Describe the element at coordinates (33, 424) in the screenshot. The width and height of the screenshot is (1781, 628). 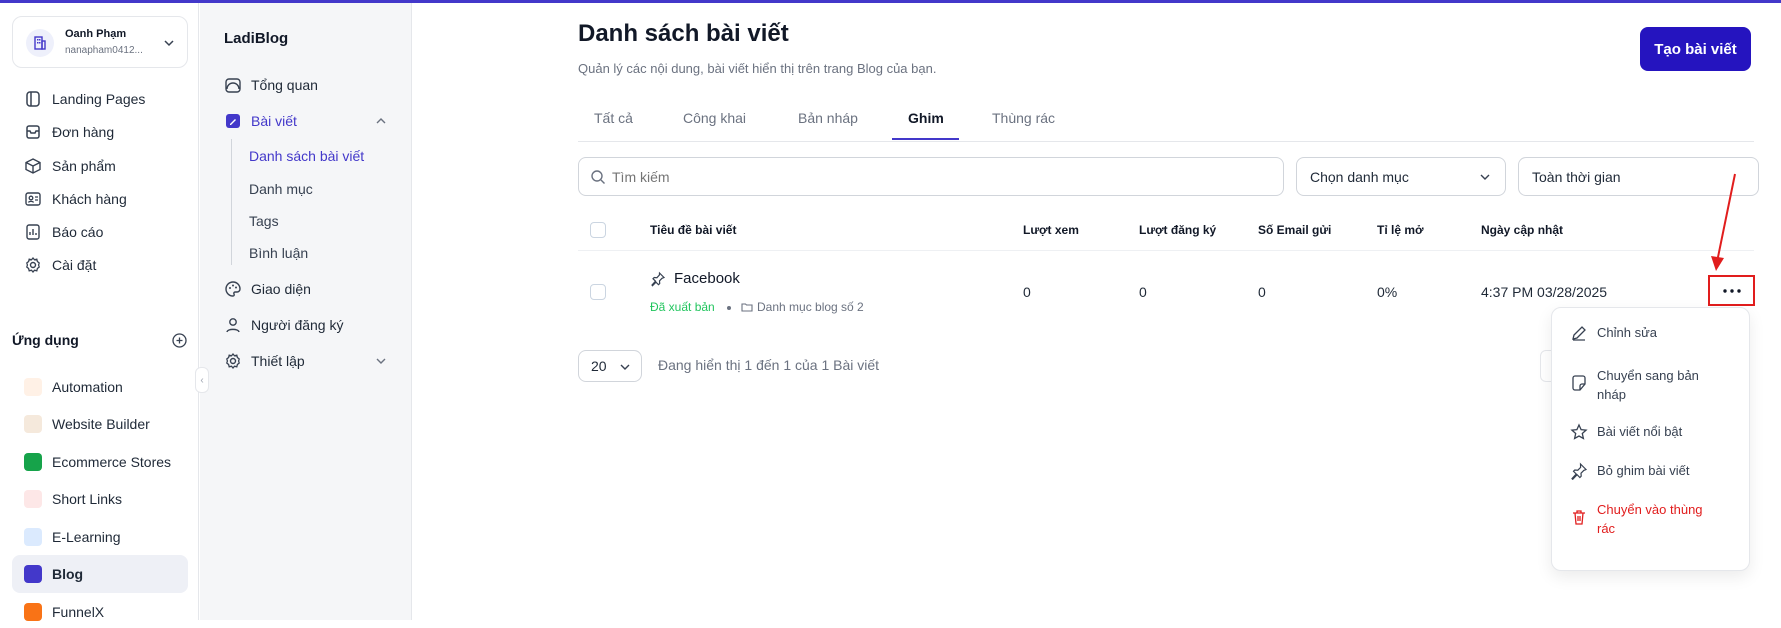
I see `globe-icon` at that location.